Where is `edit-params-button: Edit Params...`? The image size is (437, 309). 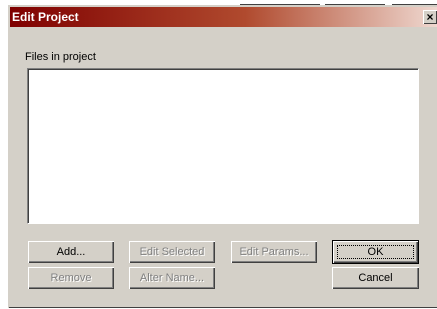
edit-params-button: Edit Params... is located at coordinates (274, 252).